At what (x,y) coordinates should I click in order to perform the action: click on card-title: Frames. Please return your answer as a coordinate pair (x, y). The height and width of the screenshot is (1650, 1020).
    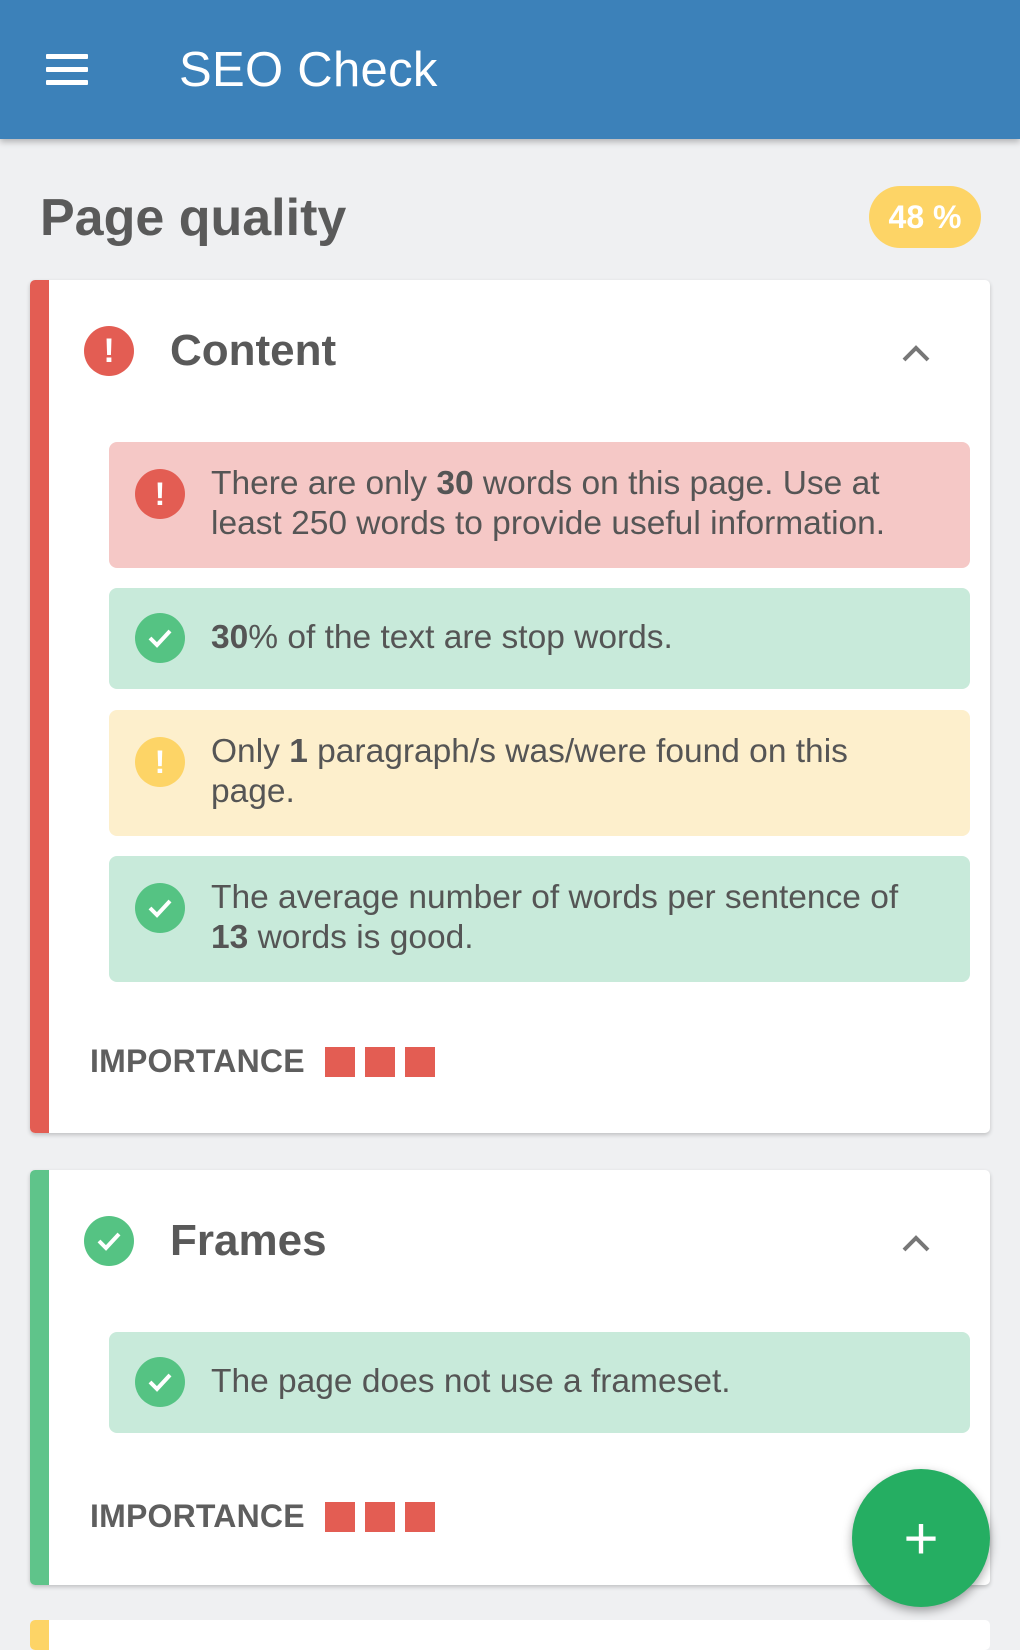
    Looking at the image, I should click on (248, 1240).